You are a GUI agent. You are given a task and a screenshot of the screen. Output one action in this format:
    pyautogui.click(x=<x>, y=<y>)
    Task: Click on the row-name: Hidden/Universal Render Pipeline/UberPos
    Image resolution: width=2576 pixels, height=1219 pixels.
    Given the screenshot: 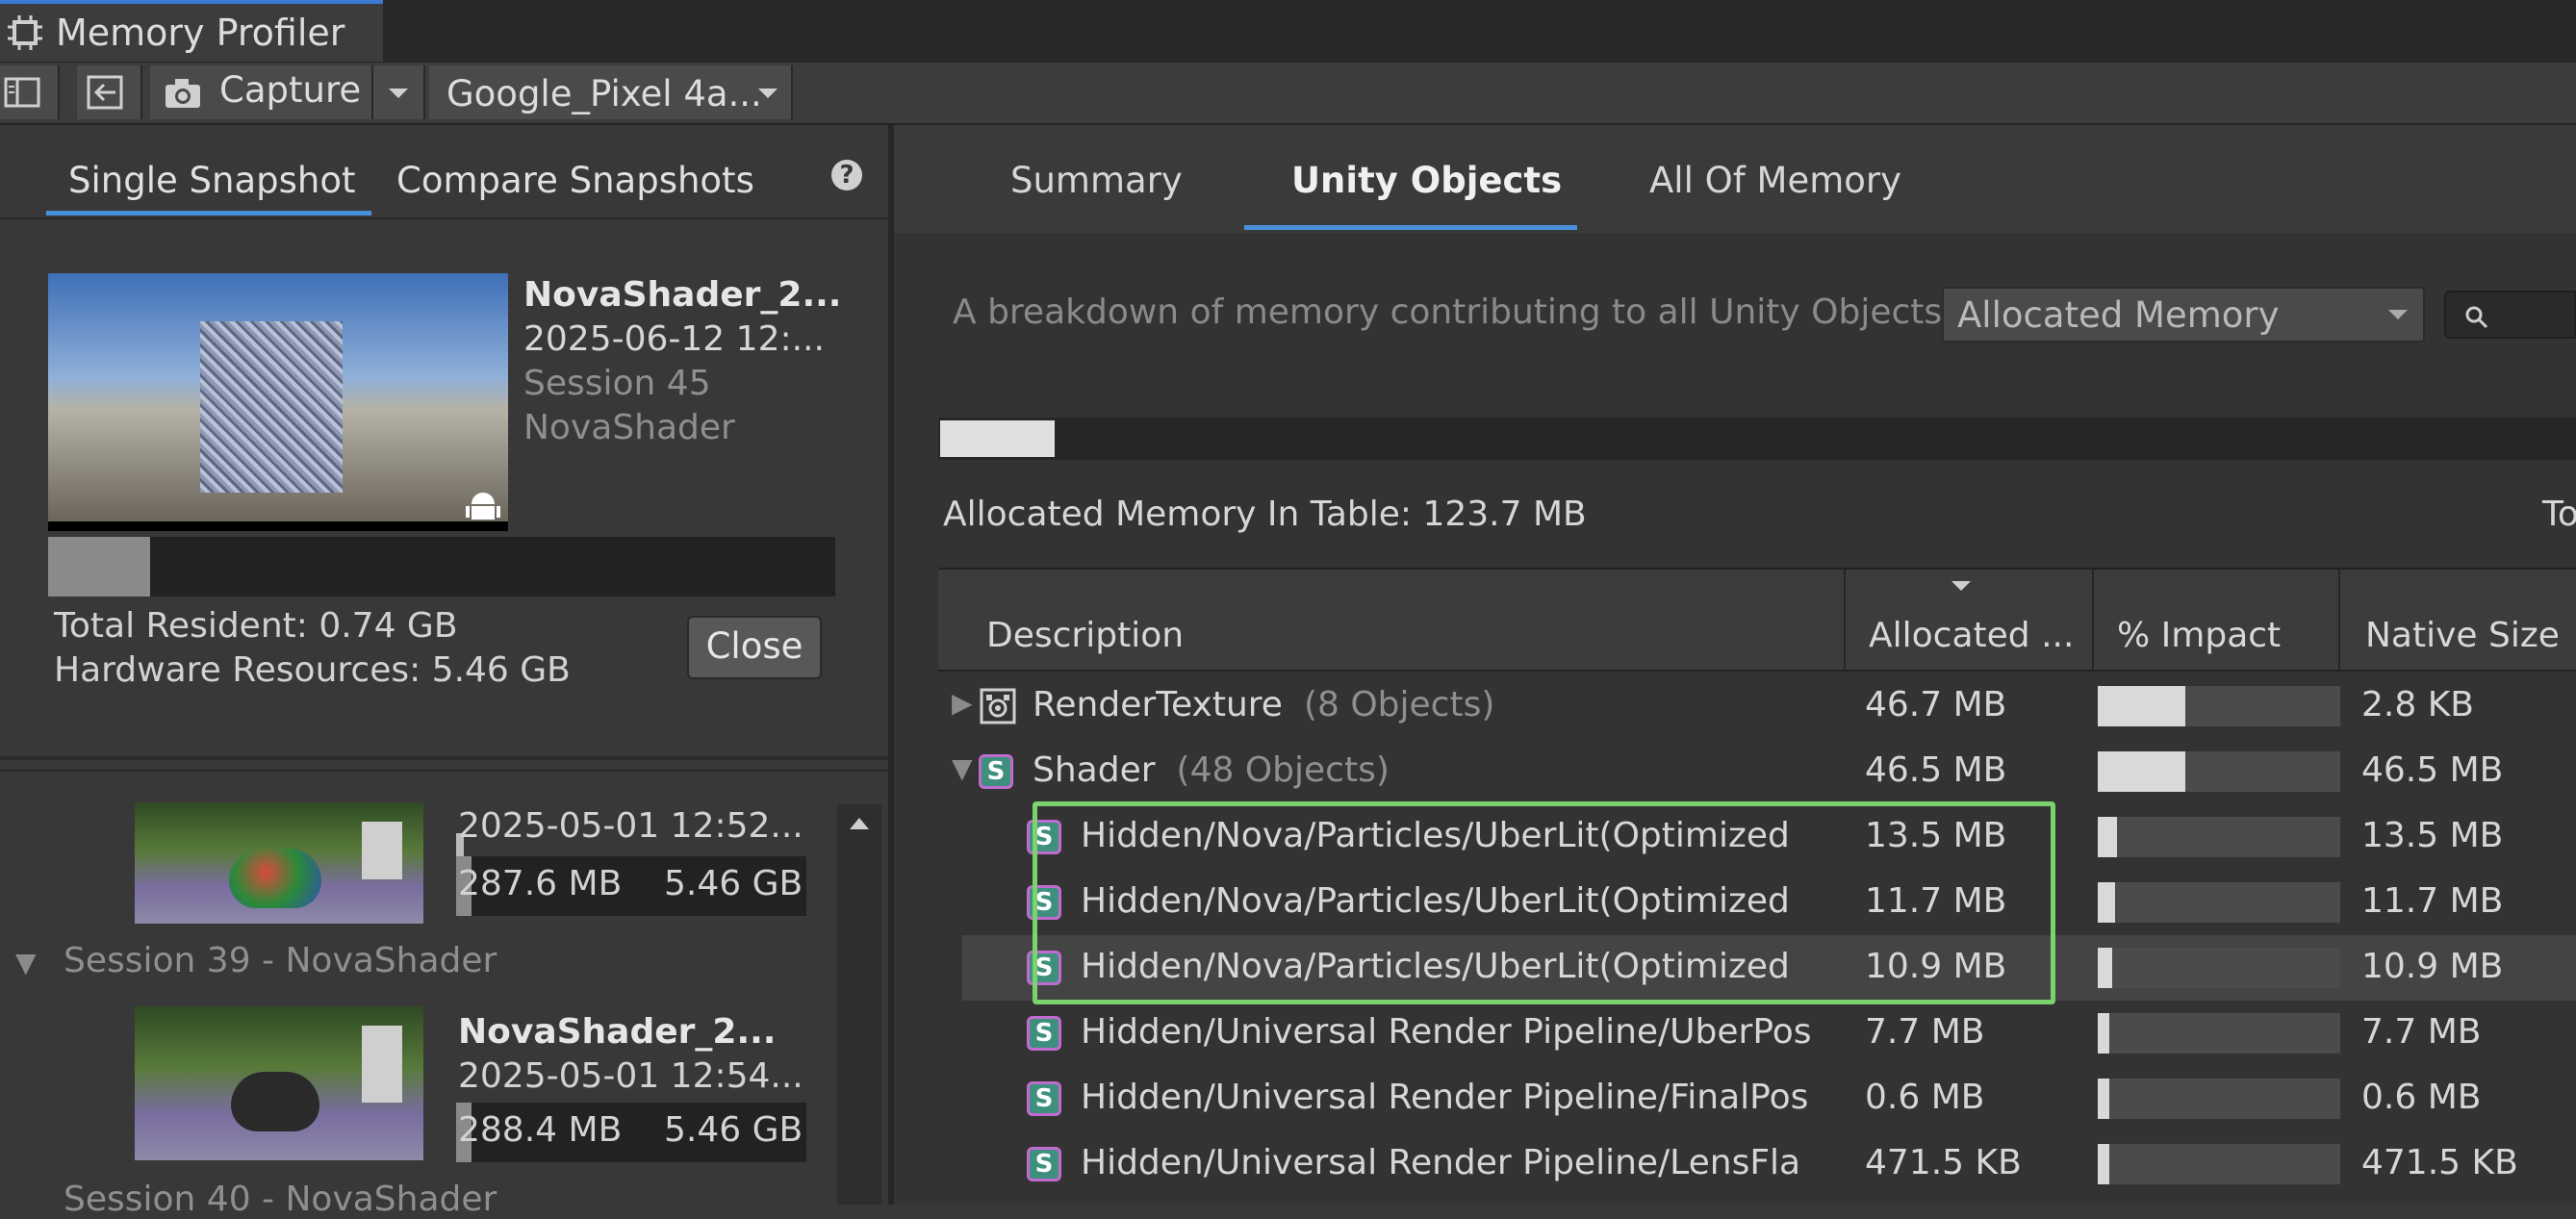 What is the action you would take?
    pyautogui.click(x=1446, y=1032)
    